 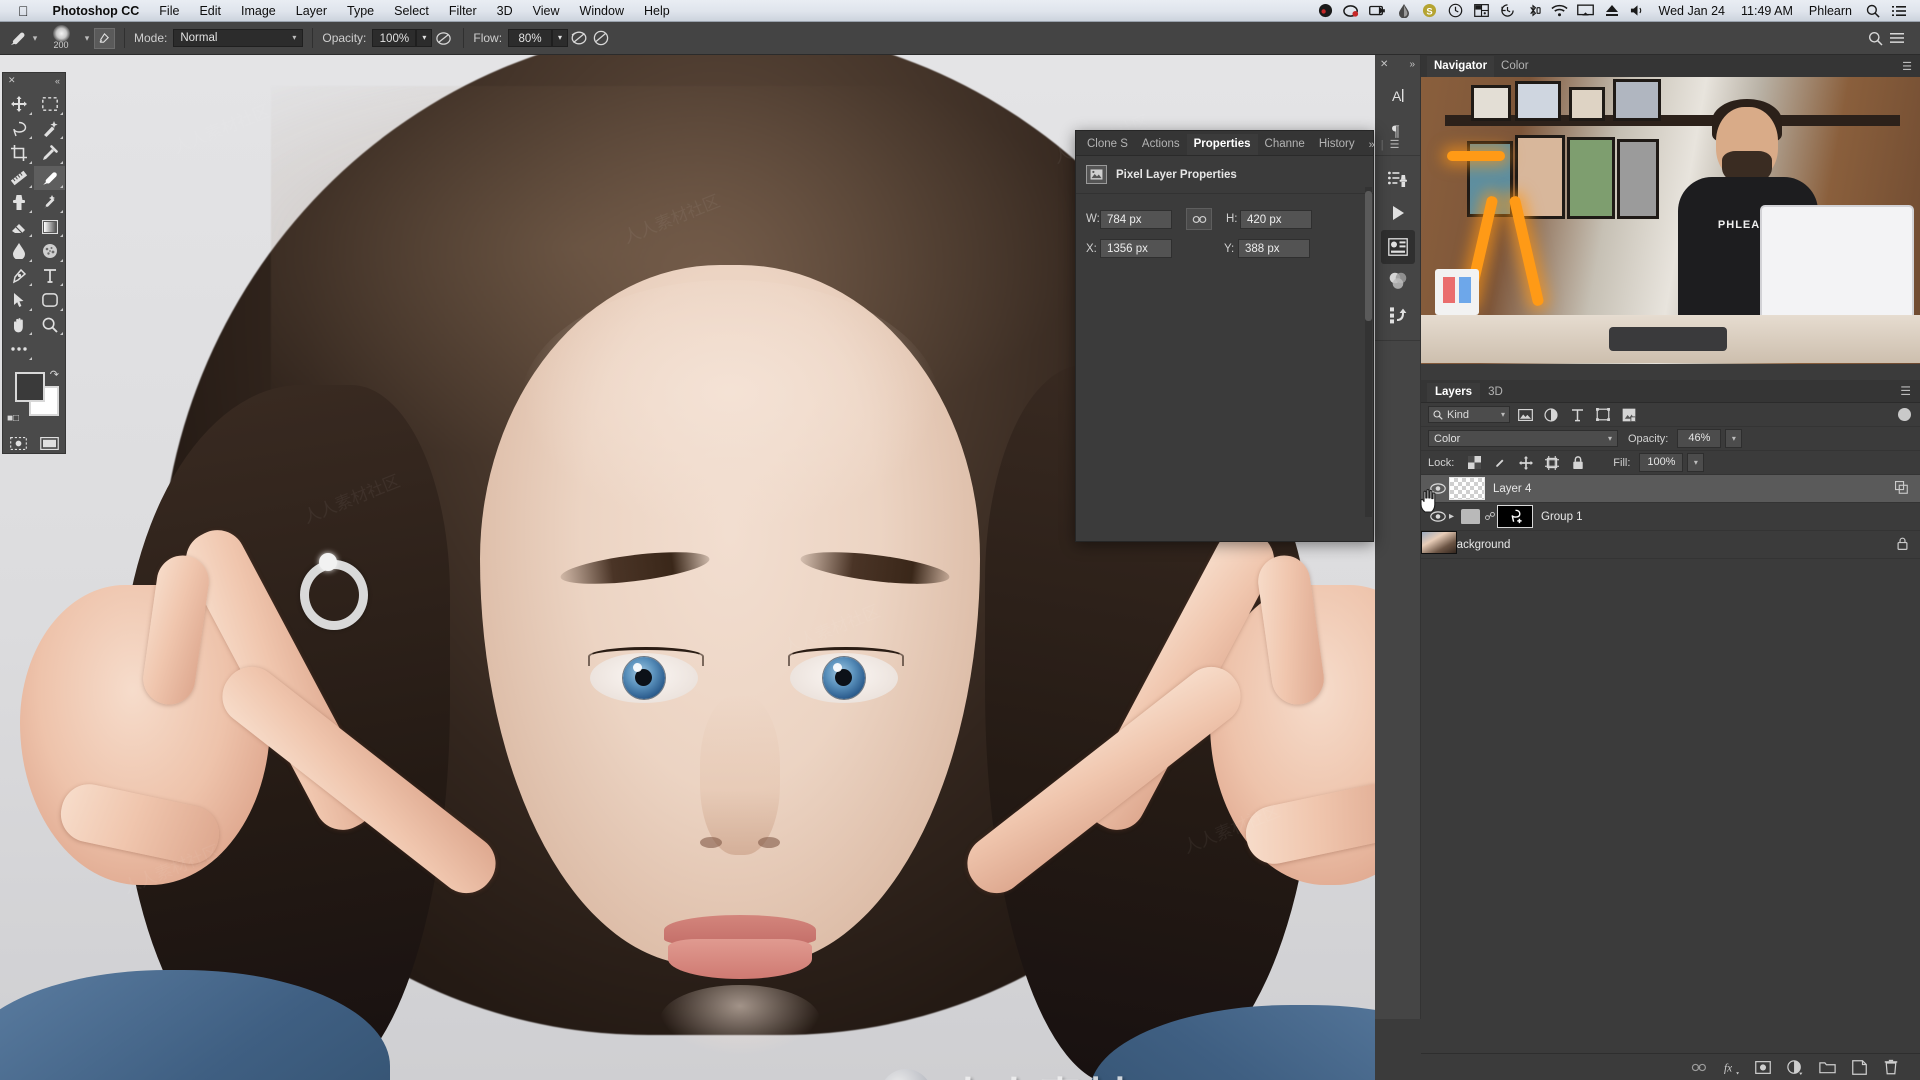 What do you see at coordinates (394, 38) in the screenshot?
I see `opacity-input: 100%` at bounding box center [394, 38].